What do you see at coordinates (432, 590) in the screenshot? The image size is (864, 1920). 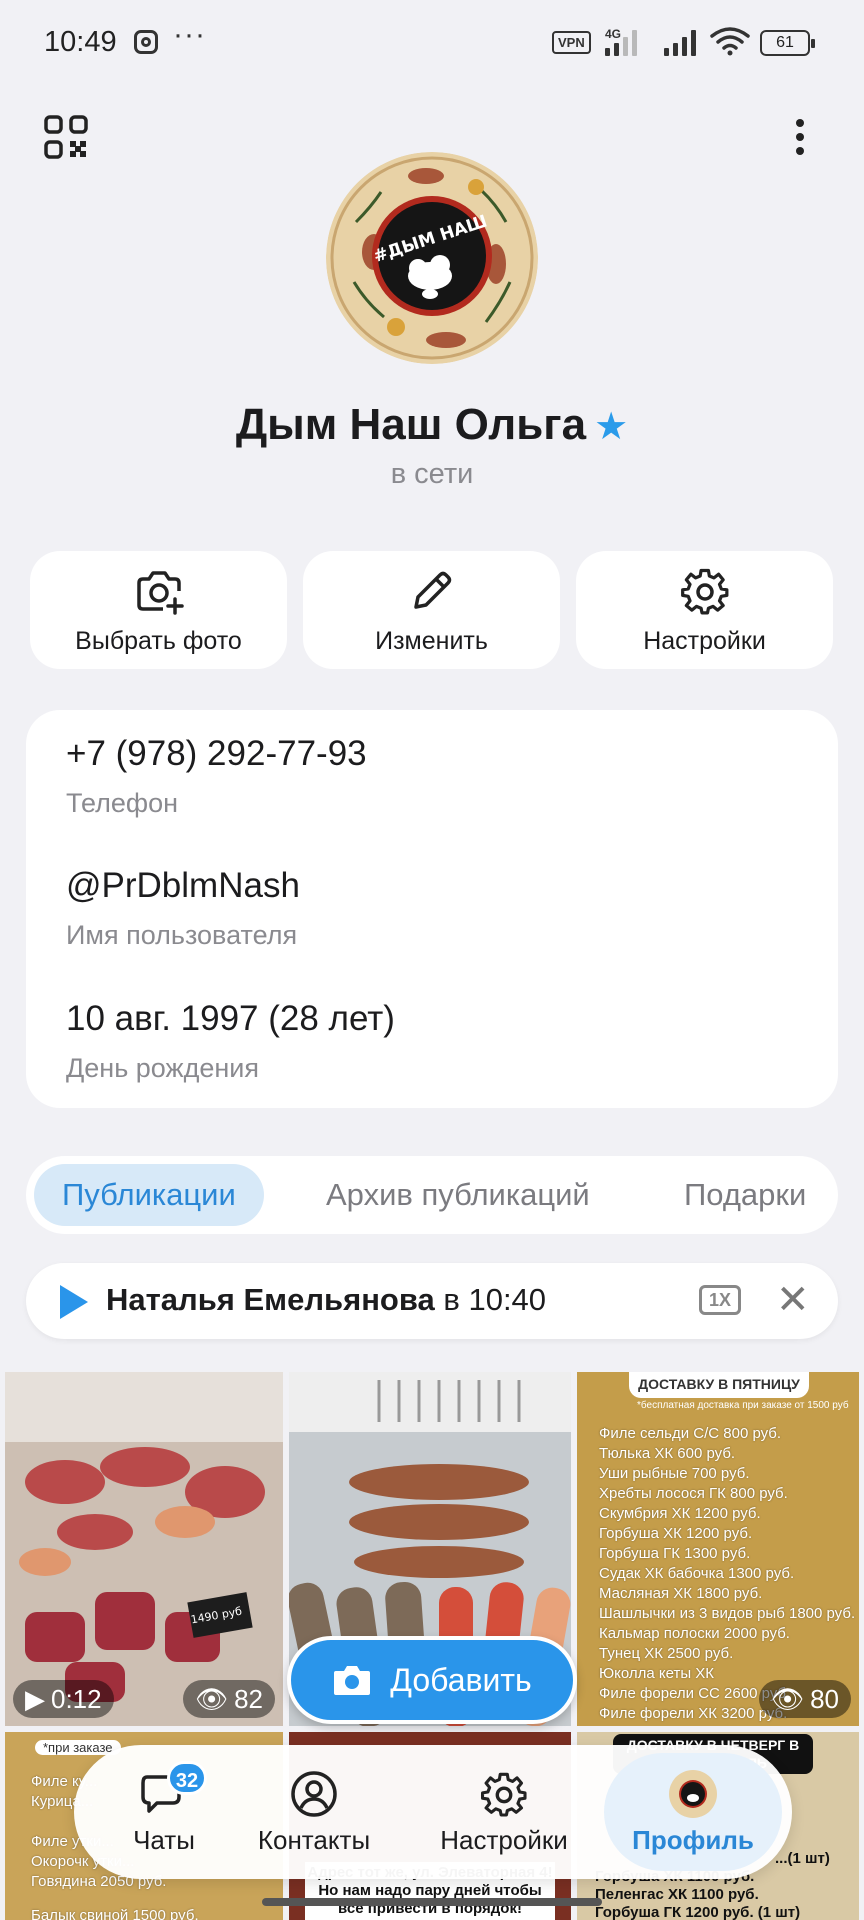 I see `pencil-icon` at bounding box center [432, 590].